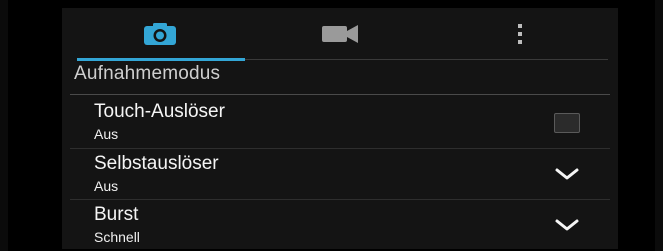 The width and height of the screenshot is (663, 251). Describe the element at coordinates (659, 125) in the screenshot. I see `screen-edge-right` at that location.